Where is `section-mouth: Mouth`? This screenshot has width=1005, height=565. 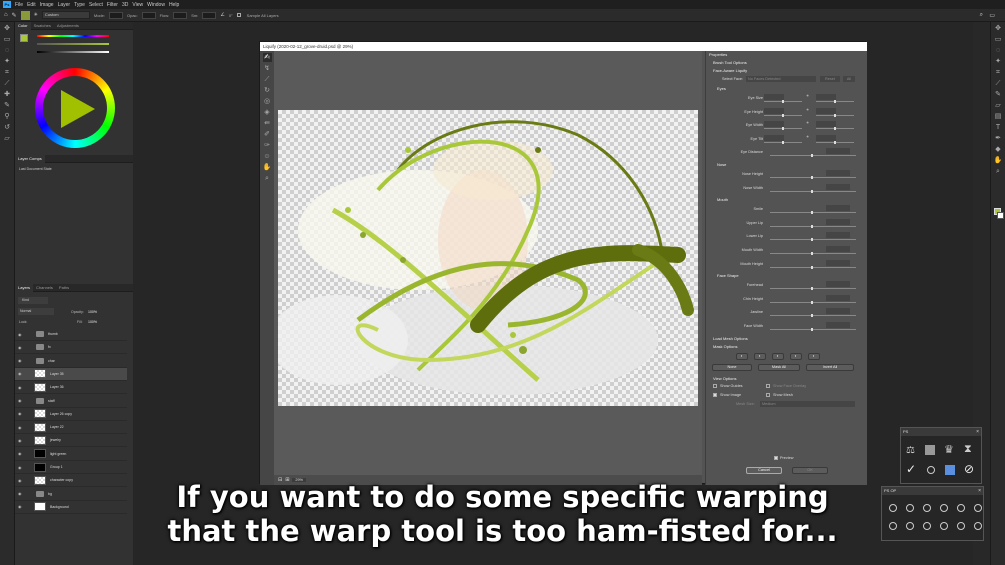 section-mouth: Mouth is located at coordinates (786, 200).